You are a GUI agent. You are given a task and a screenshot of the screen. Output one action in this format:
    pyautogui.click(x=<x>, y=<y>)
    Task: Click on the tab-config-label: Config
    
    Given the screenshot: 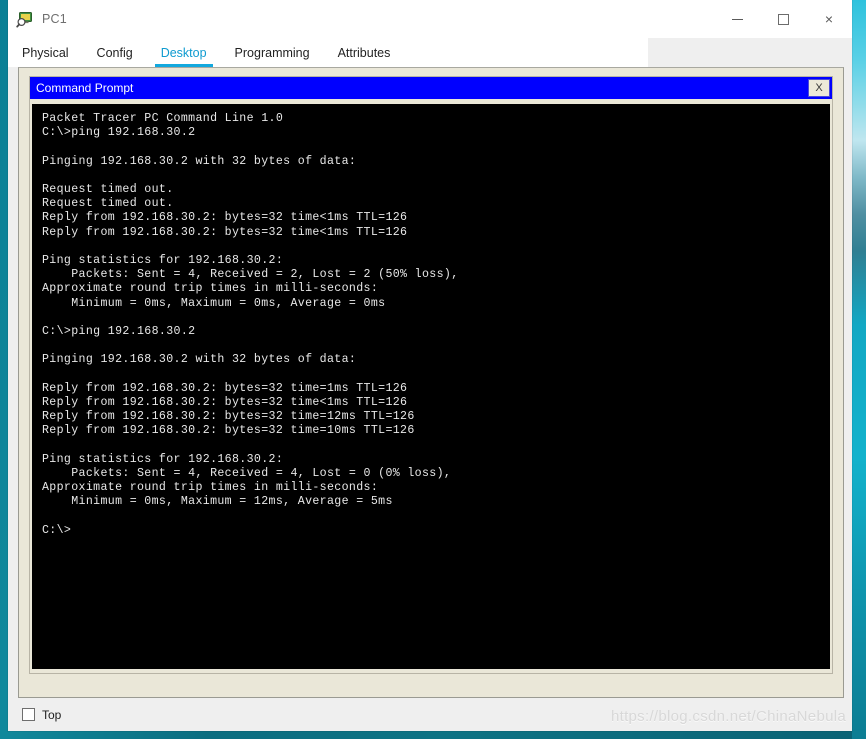 What is the action you would take?
    pyautogui.click(x=114, y=52)
    